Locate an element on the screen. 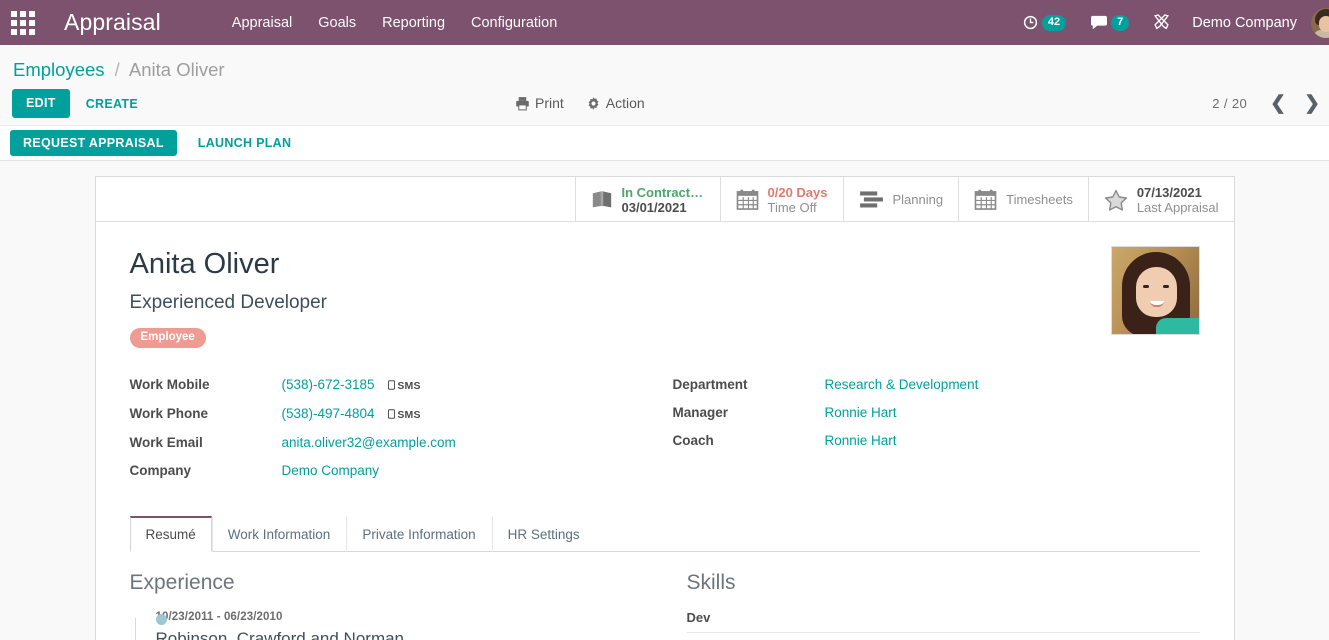  app-brand: Appraisal is located at coordinates (108, 22).